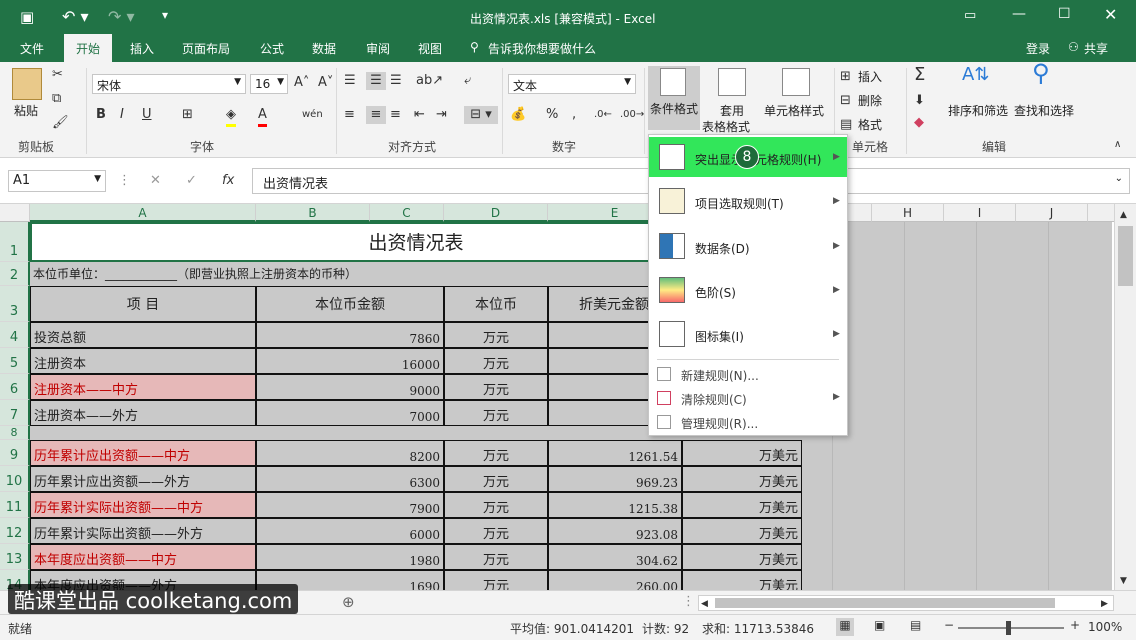 This screenshot has width=1136, height=640. I want to click on amount-cell: 7000, so click(350, 413).